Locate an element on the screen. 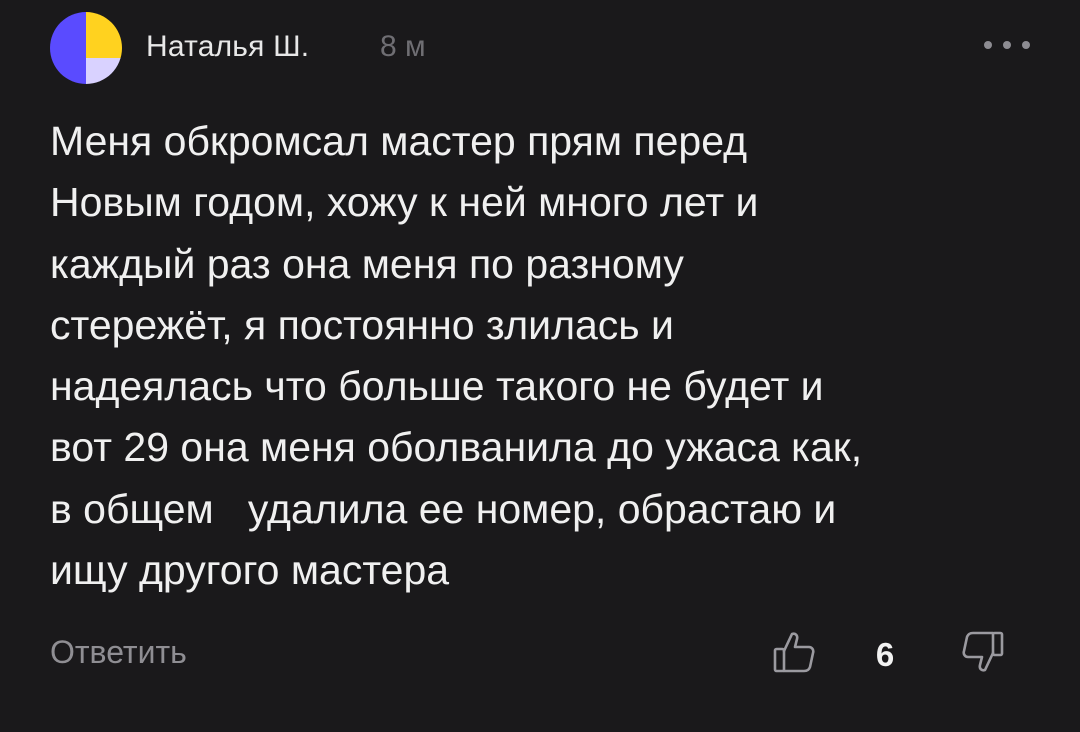  comment-time: 8 м is located at coordinates (403, 46).